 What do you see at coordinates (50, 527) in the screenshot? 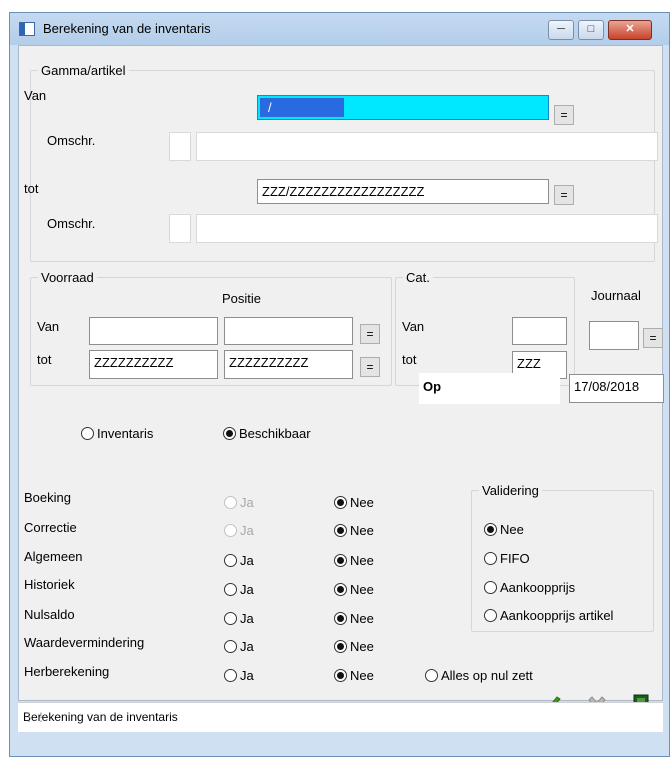
I see `correctie-label: Correctie` at bounding box center [50, 527].